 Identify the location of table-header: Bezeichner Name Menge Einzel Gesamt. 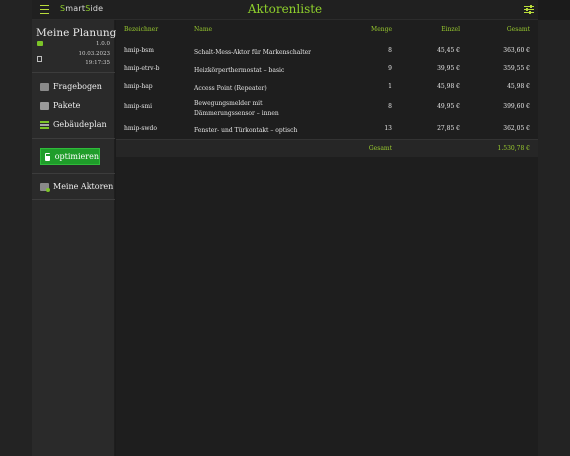
(327, 33).